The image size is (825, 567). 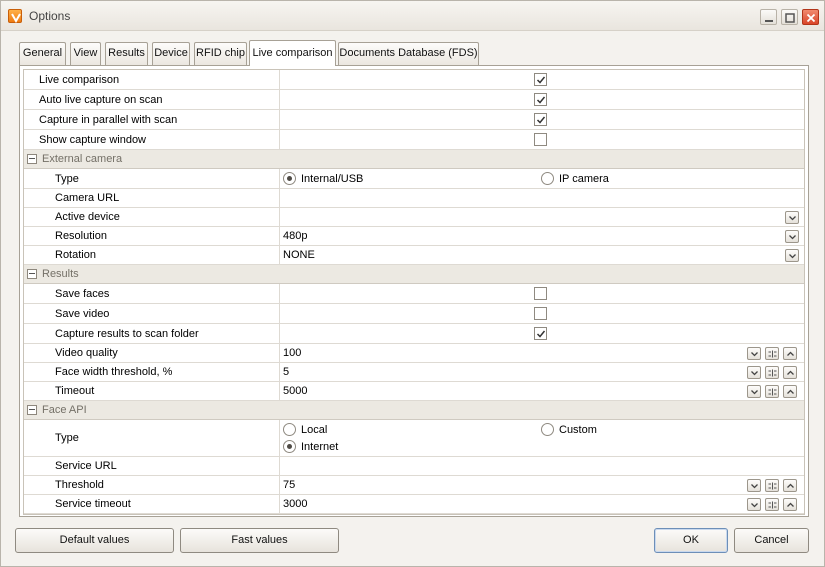 I want to click on tab-results: Results, so click(x=126, y=53).